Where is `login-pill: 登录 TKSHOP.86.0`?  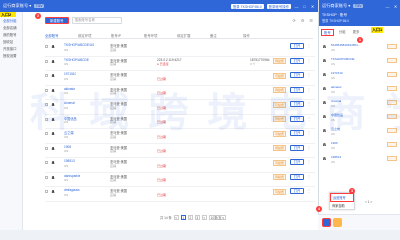 login-pill: 登录 TKSHOP.86.0 is located at coordinates (247, 6).